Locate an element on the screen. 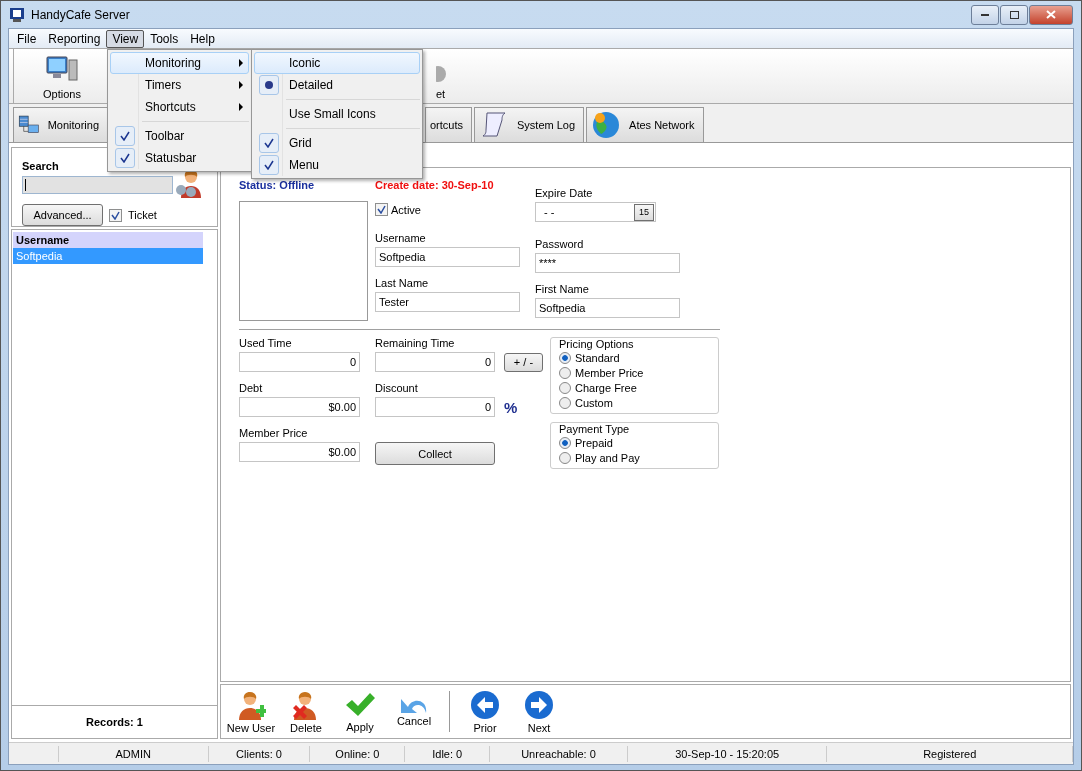 This screenshot has height=771, width=1082. menu-item: Statusbar is located at coordinates (179, 158).